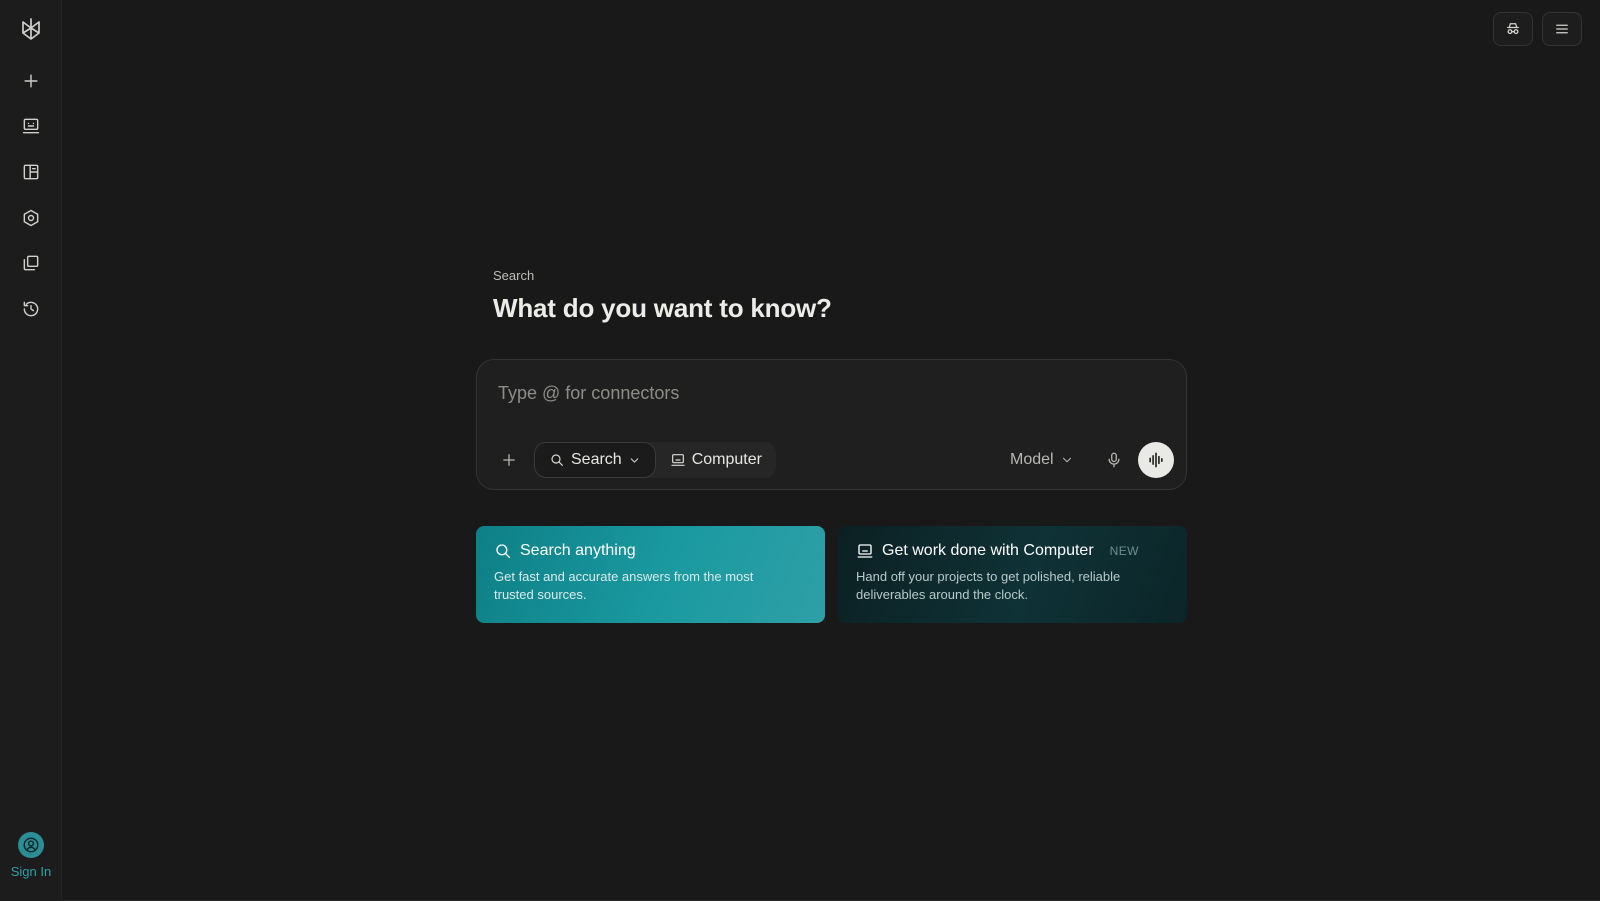  Describe the element at coordinates (831, 424) in the screenshot. I see `composer: Search Computer Model` at that location.